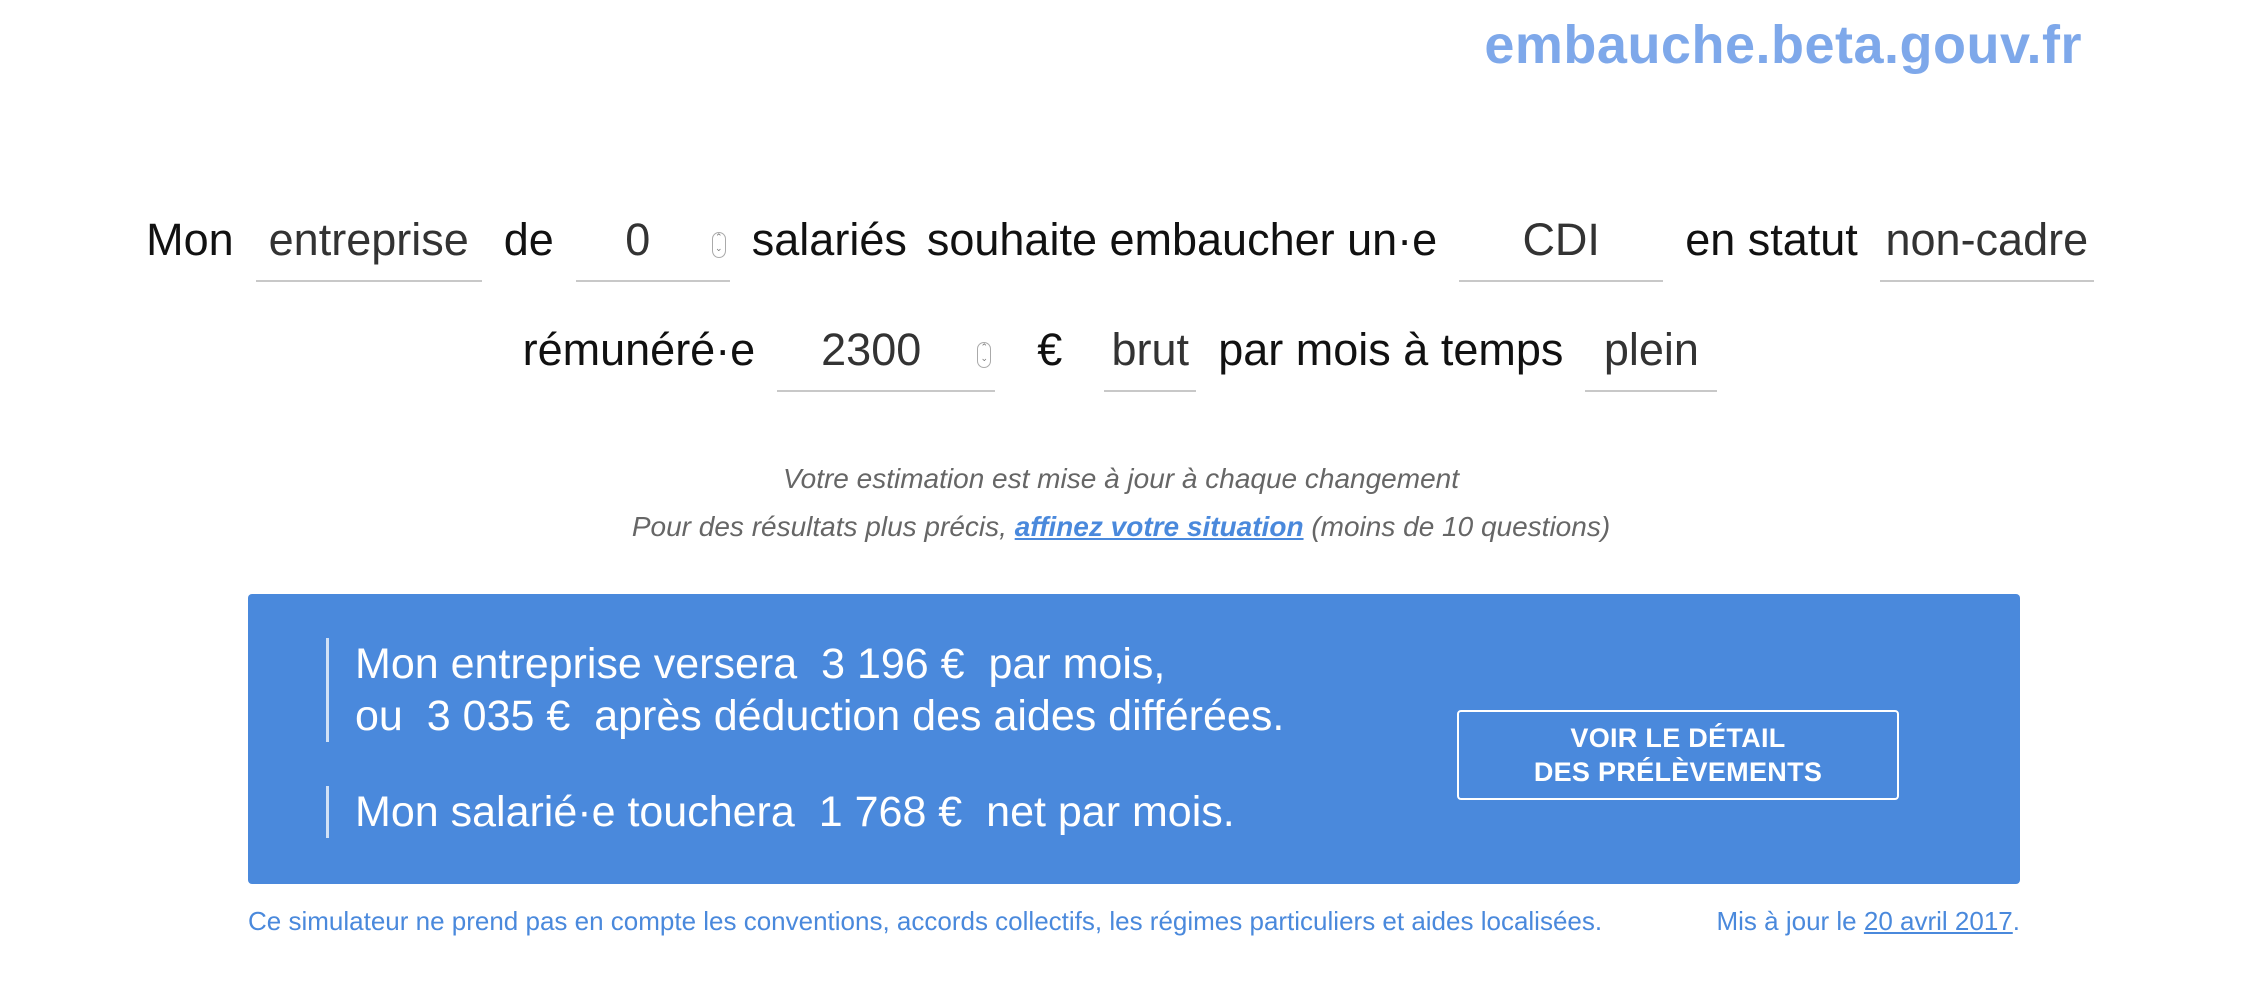 This screenshot has width=2242, height=1006. Describe the element at coordinates (1783, 45) in the screenshot. I see `site-link: embauche.beta.gouv.fr` at that location.